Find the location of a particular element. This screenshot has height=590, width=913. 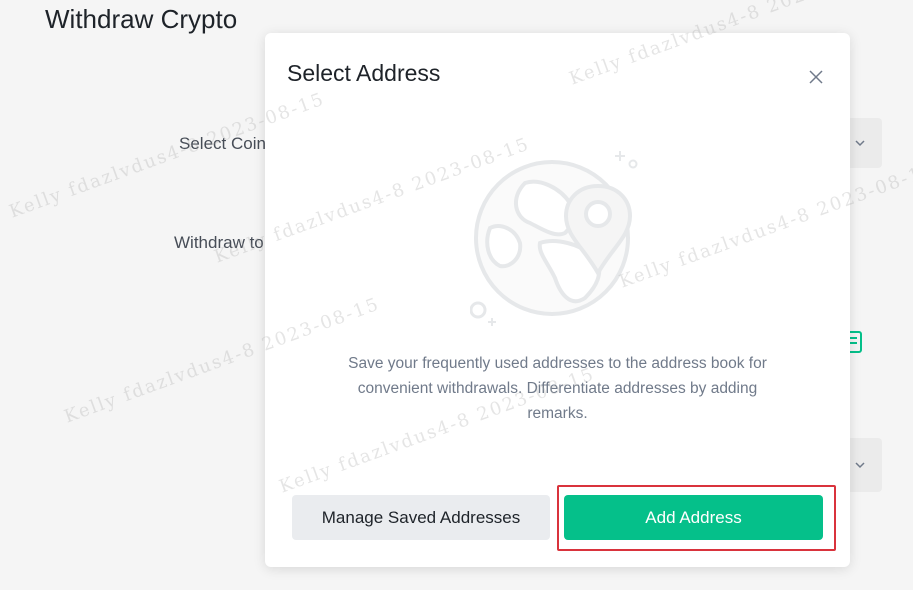

close-icon is located at coordinates (816, 77).